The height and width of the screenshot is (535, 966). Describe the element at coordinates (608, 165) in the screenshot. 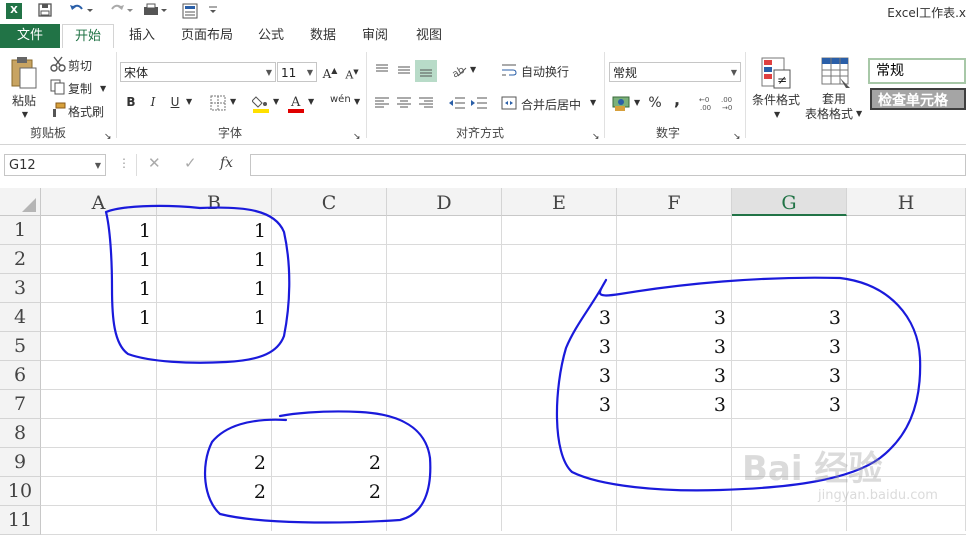

I see `formula-input` at that location.